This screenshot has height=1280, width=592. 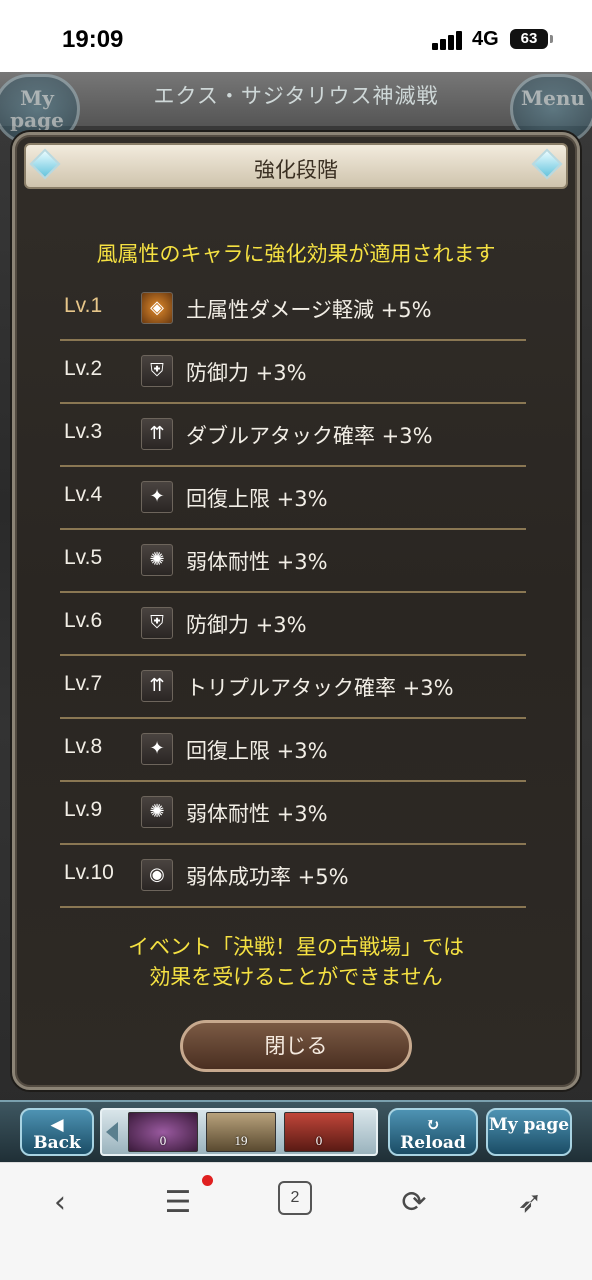 I want to click on level-label: Lv.9, so click(x=83, y=809).